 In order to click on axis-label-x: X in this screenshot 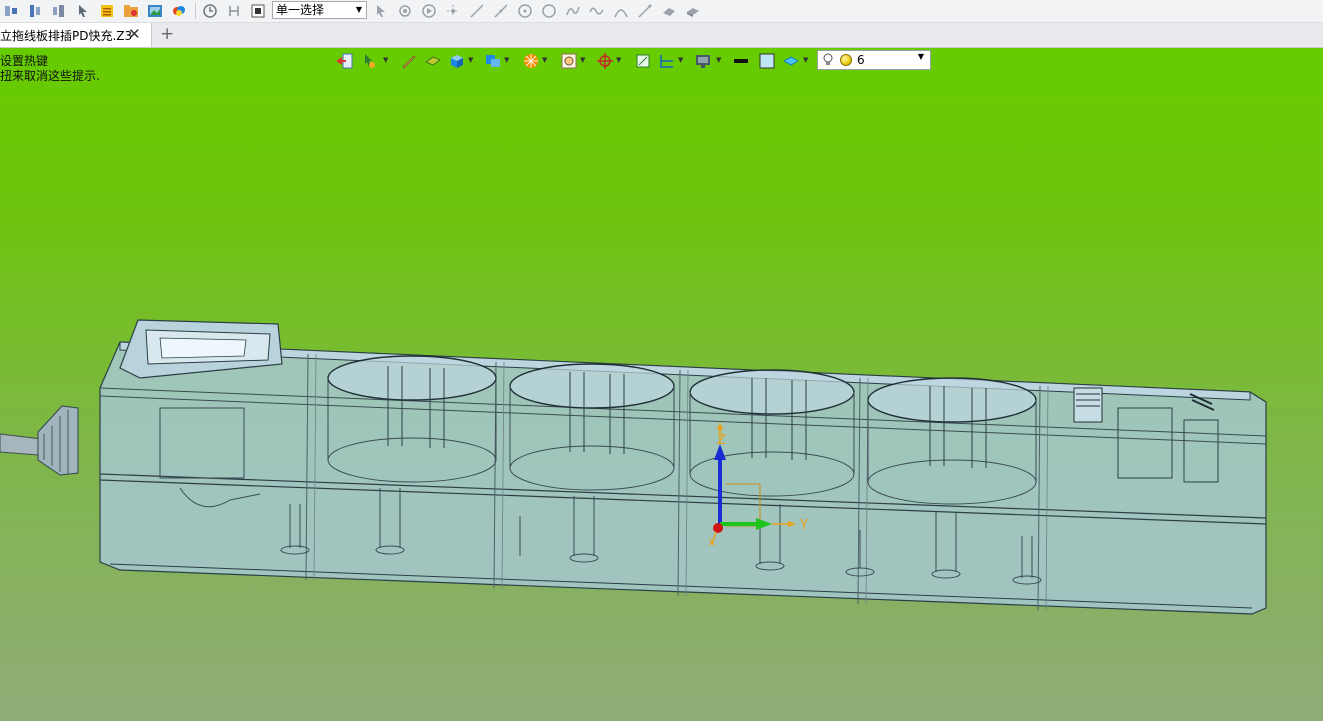, I will do `click(712, 542)`.